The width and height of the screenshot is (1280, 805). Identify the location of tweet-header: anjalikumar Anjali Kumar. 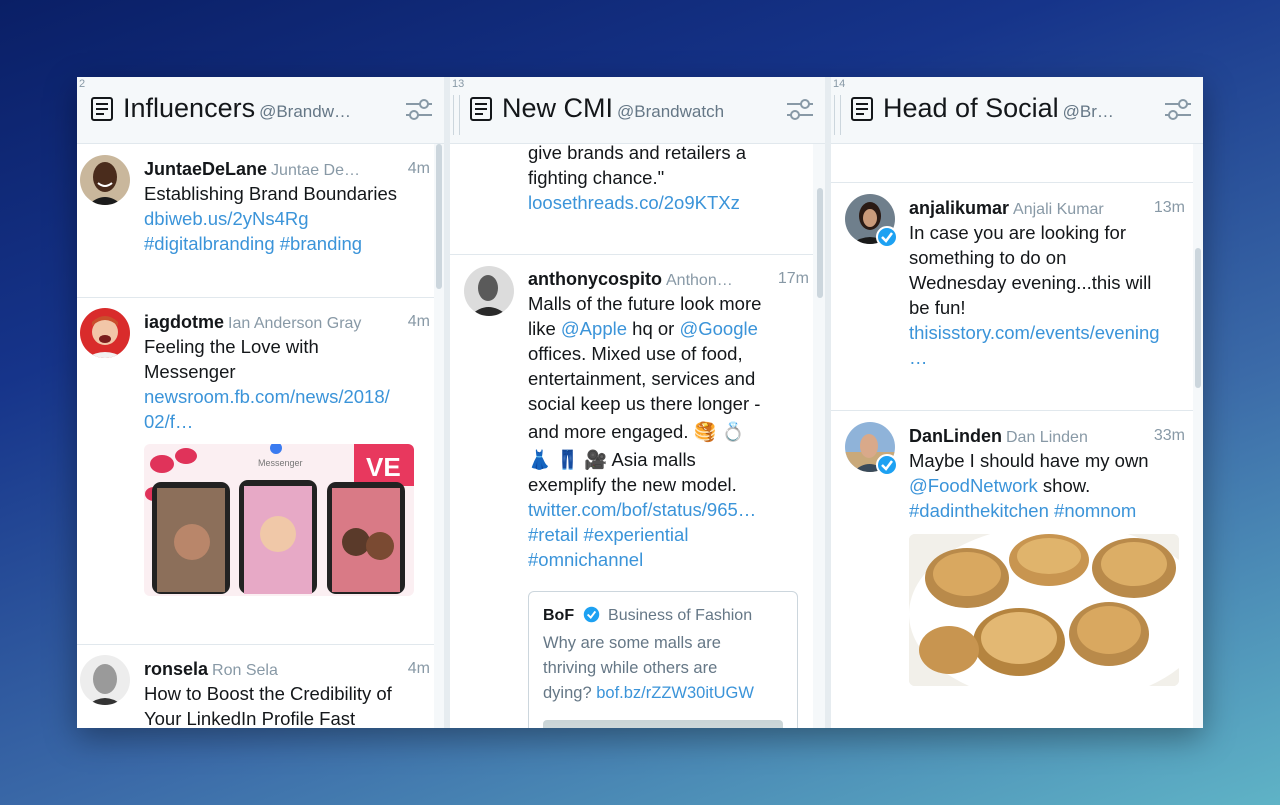
(1006, 209).